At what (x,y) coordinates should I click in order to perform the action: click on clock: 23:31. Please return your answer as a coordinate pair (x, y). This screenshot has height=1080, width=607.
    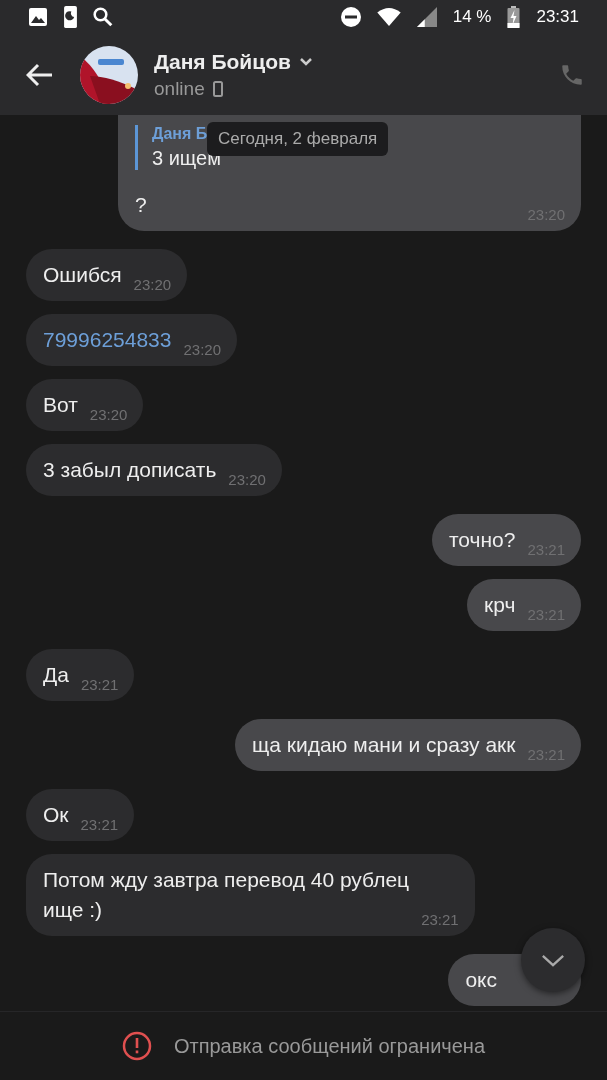
    Looking at the image, I should click on (557, 17).